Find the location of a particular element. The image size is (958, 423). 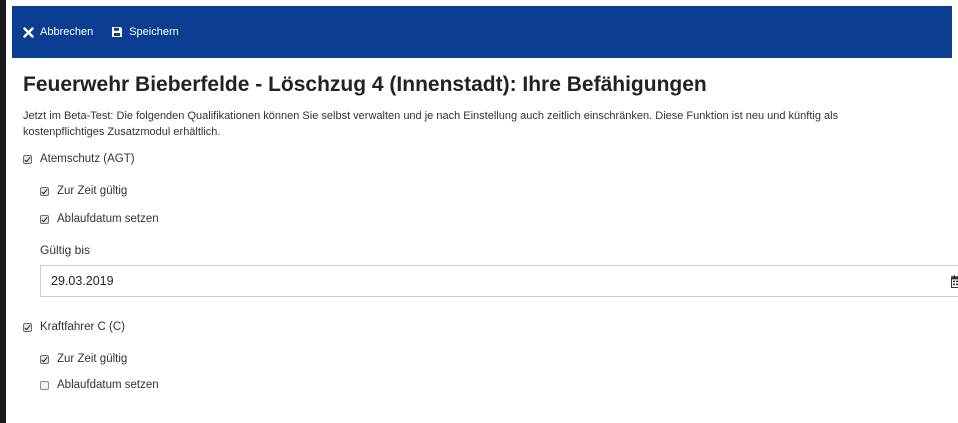

valid-until-group: Gültig bis 29.03.2019 is located at coordinates (490, 270).